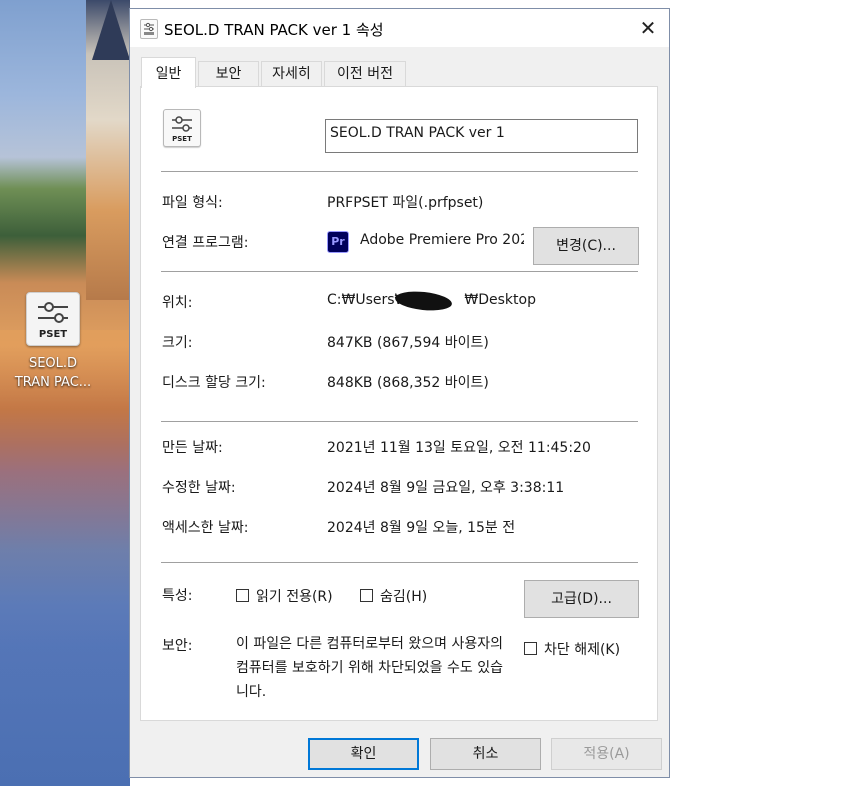  Describe the element at coordinates (205, 243) in the screenshot. I see `open-with-label: 연결 프로그램:` at that location.